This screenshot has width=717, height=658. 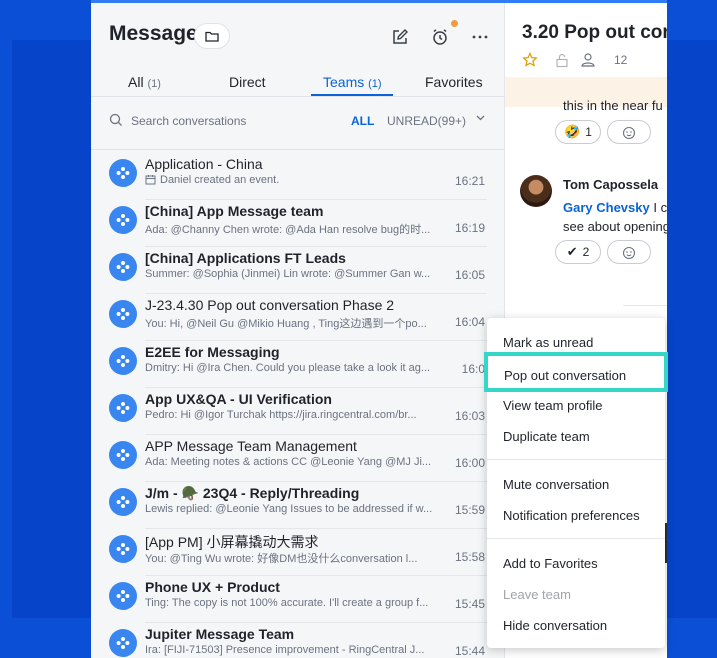 I want to click on lock-icon, so click(x=562, y=60).